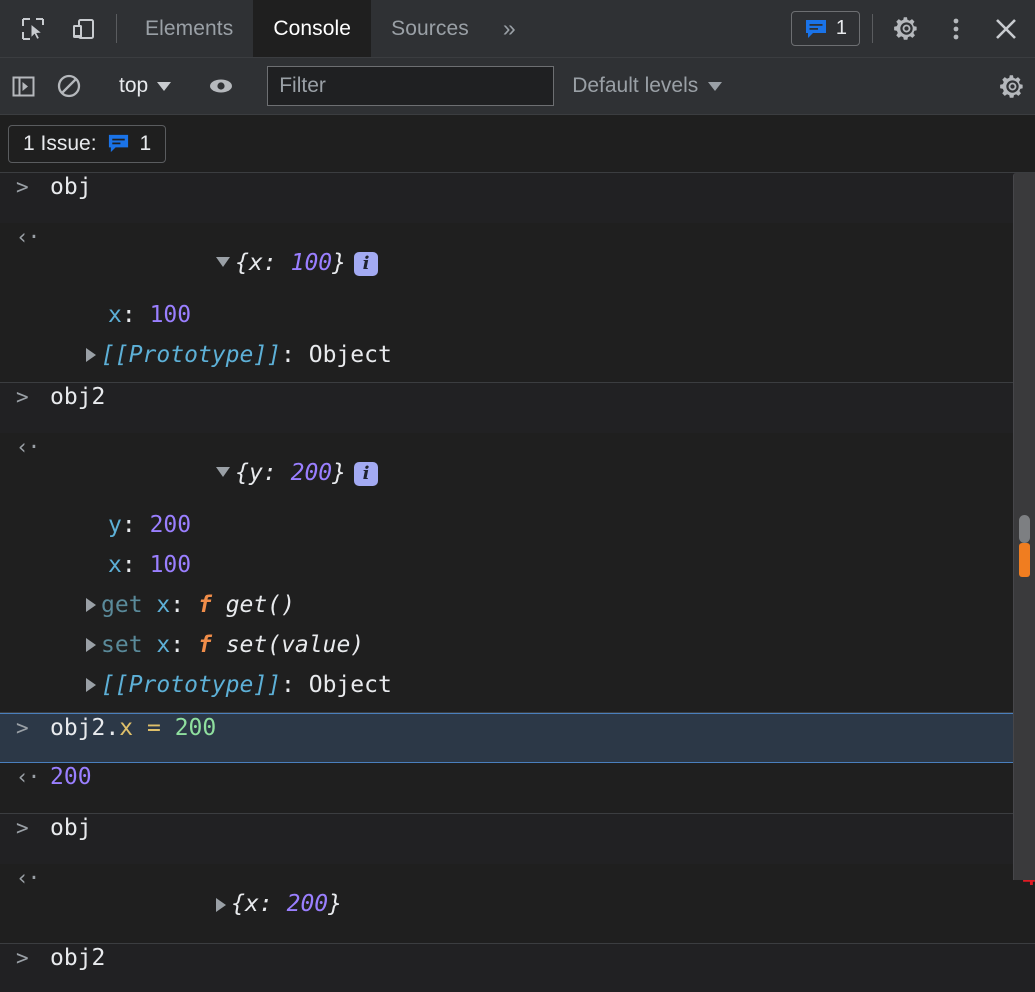 The height and width of the screenshot is (992, 1035). I want to click on console-command-line: > obj, so click(517, 839).